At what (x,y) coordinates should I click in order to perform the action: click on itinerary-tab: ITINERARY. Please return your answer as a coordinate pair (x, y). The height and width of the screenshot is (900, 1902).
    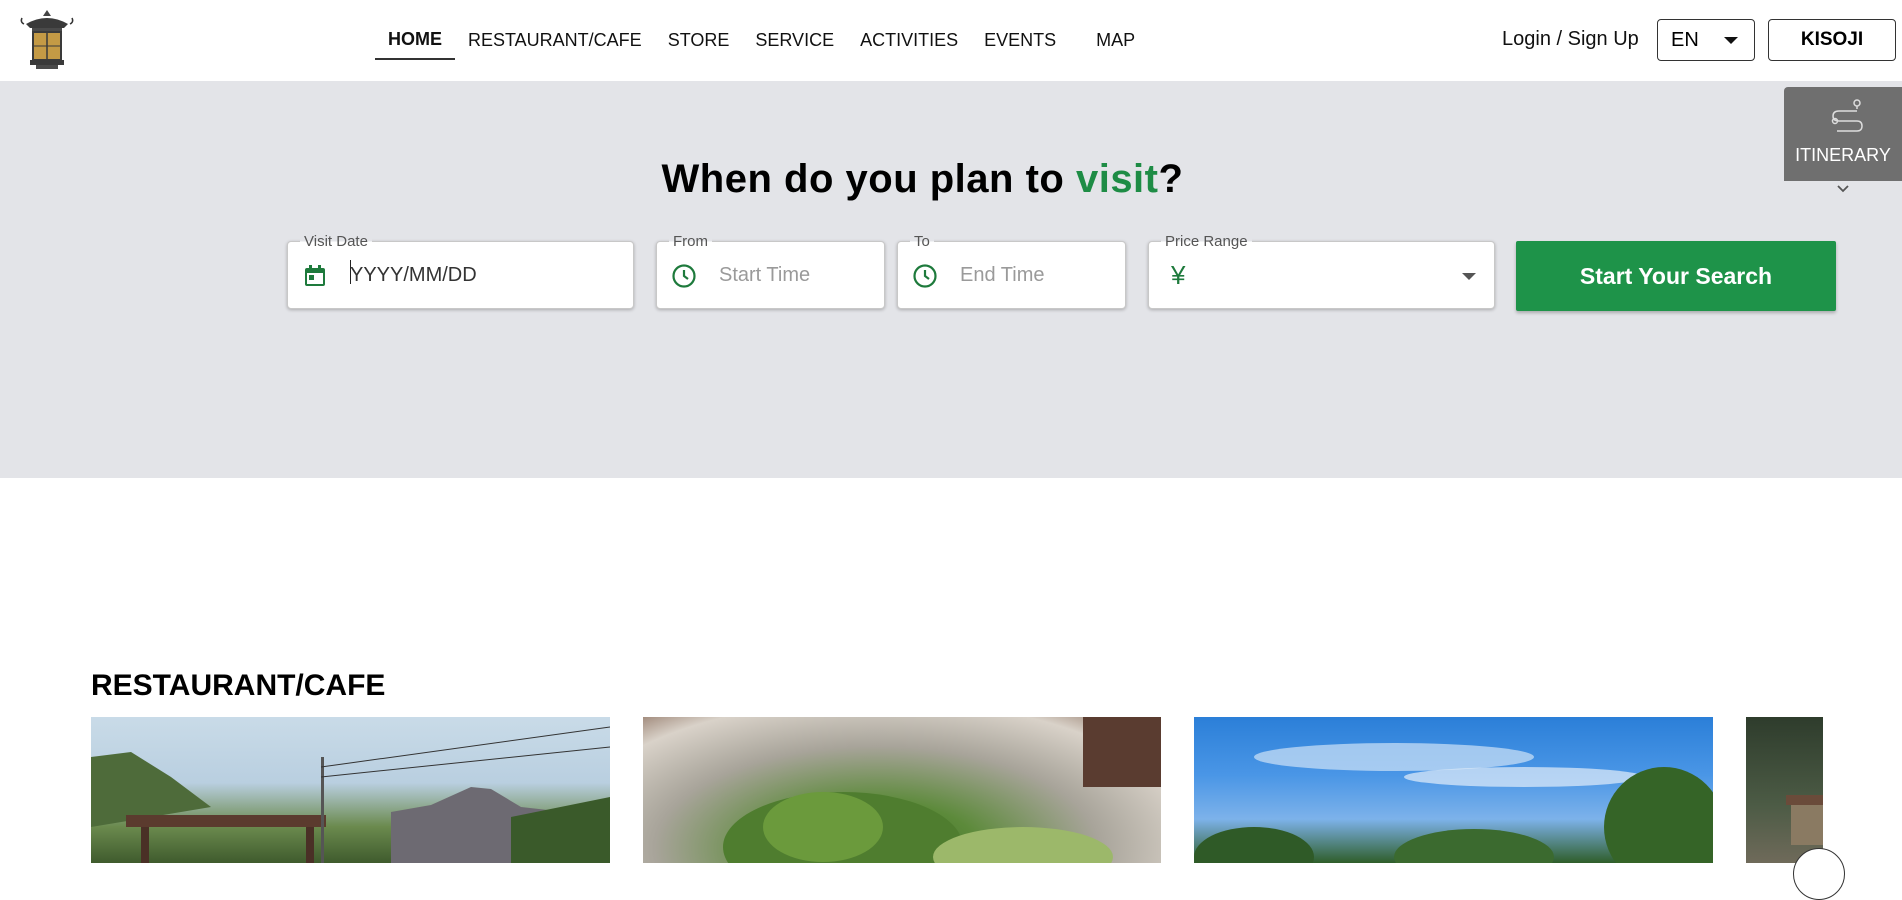
    Looking at the image, I should click on (1843, 134).